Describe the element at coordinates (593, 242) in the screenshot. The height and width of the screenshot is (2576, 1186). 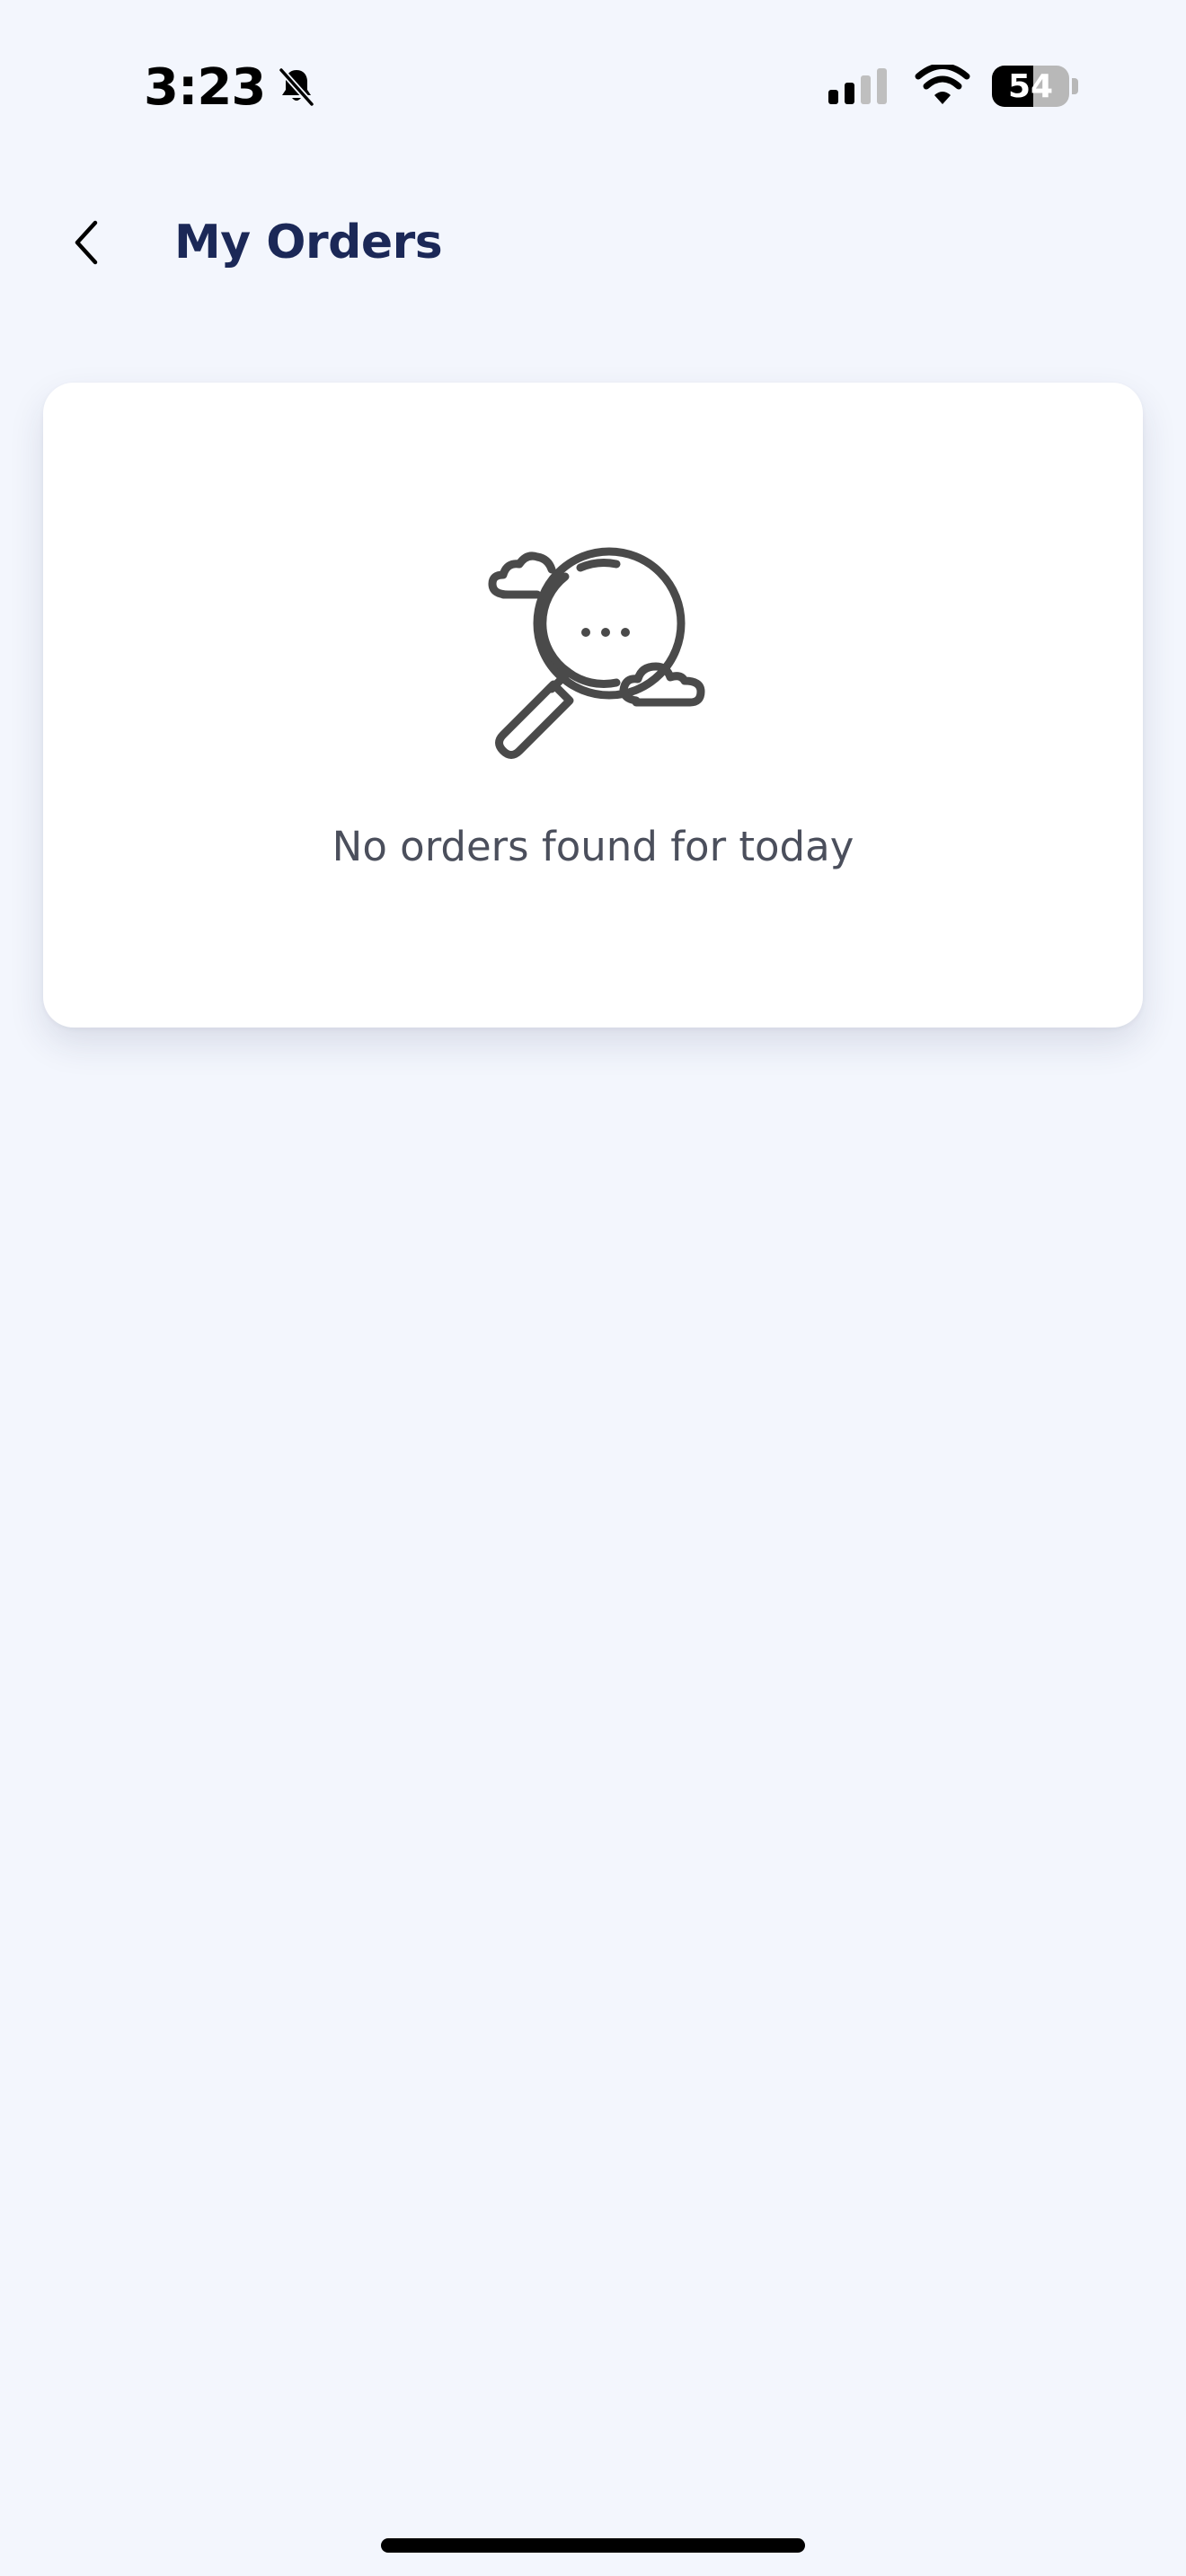
I see `header: My Orders` at that location.